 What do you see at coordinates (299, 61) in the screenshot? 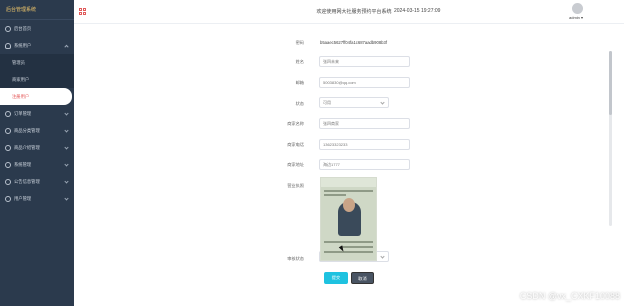
I see `name-label: 姓名` at bounding box center [299, 61].